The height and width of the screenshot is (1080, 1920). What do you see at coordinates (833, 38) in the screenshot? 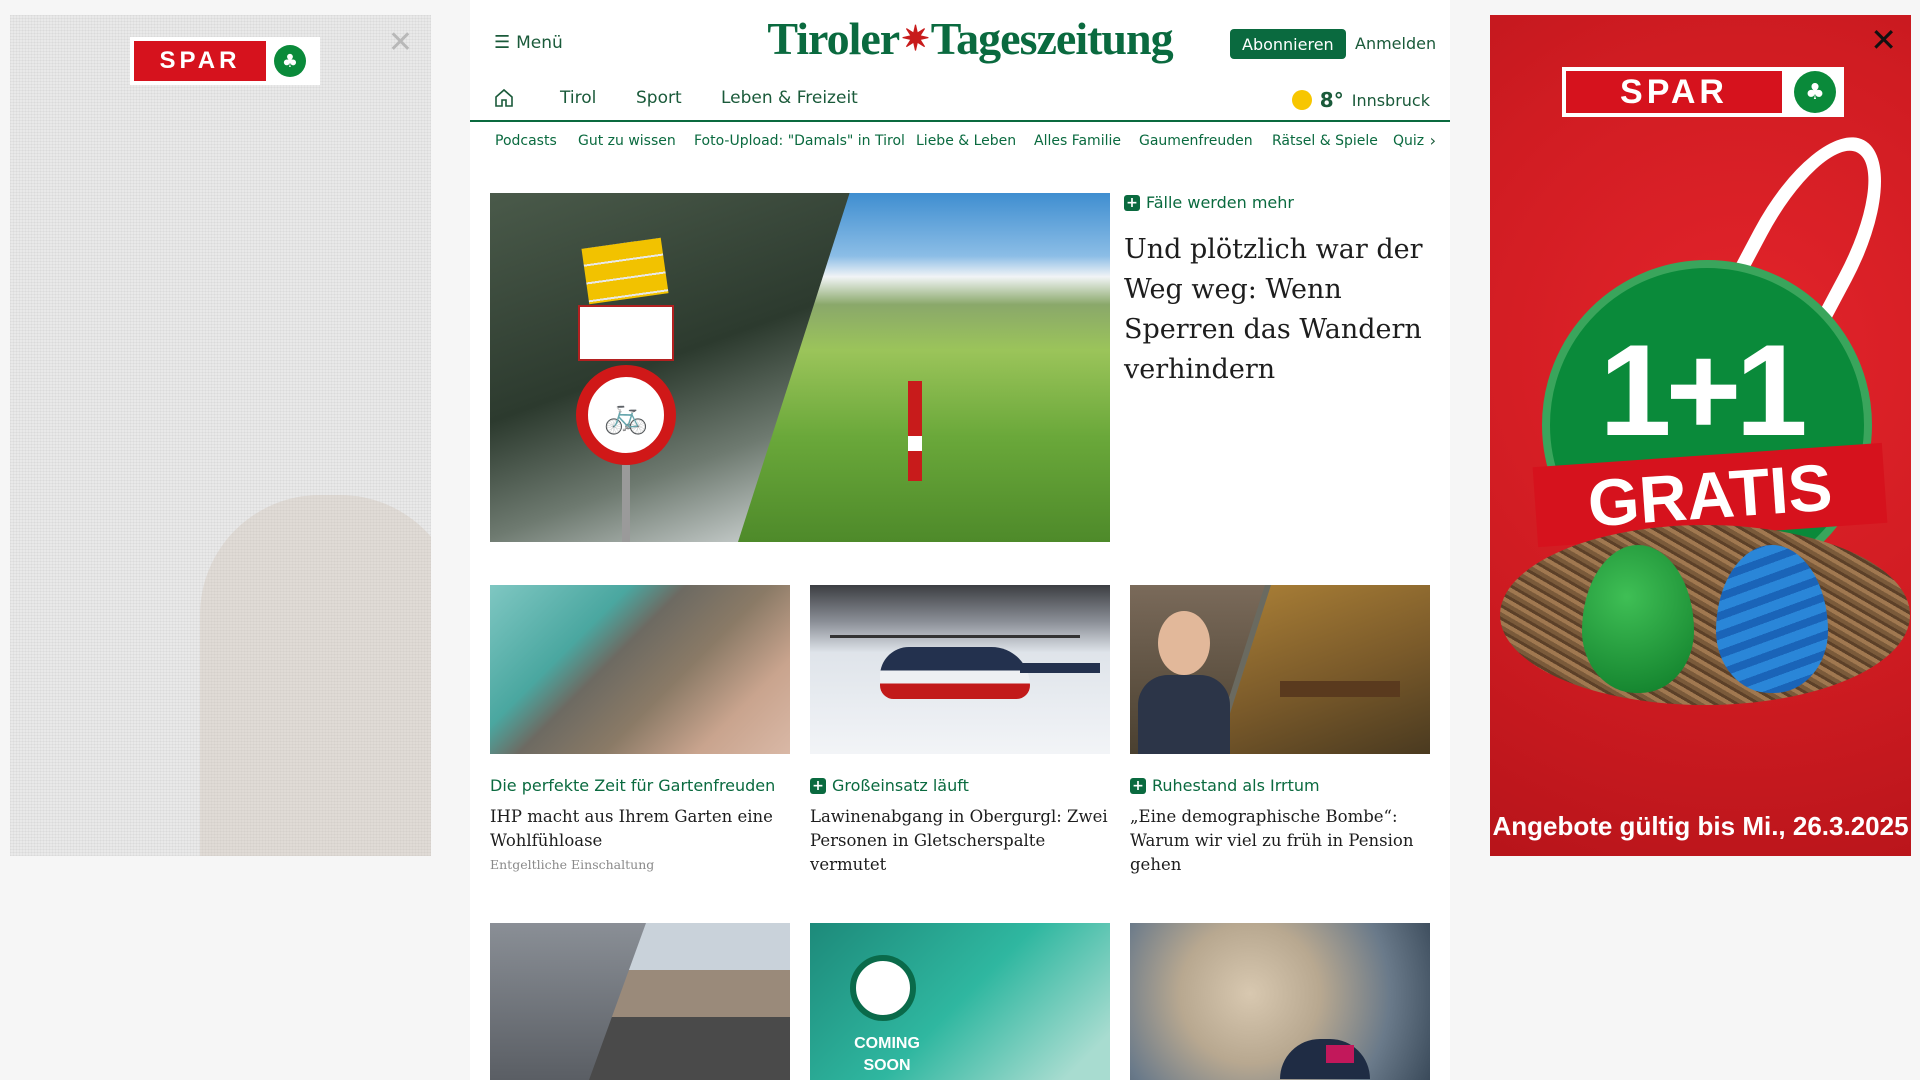
I see `logo-text-left: Tiroler` at bounding box center [833, 38].